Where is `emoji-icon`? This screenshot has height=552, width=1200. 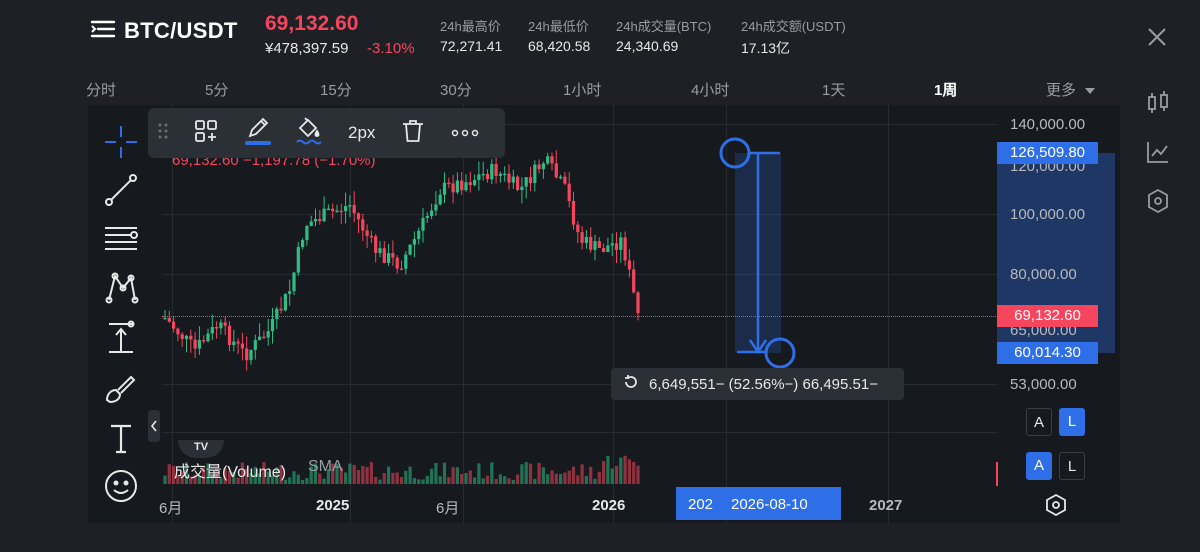
emoji-icon is located at coordinates (121, 488).